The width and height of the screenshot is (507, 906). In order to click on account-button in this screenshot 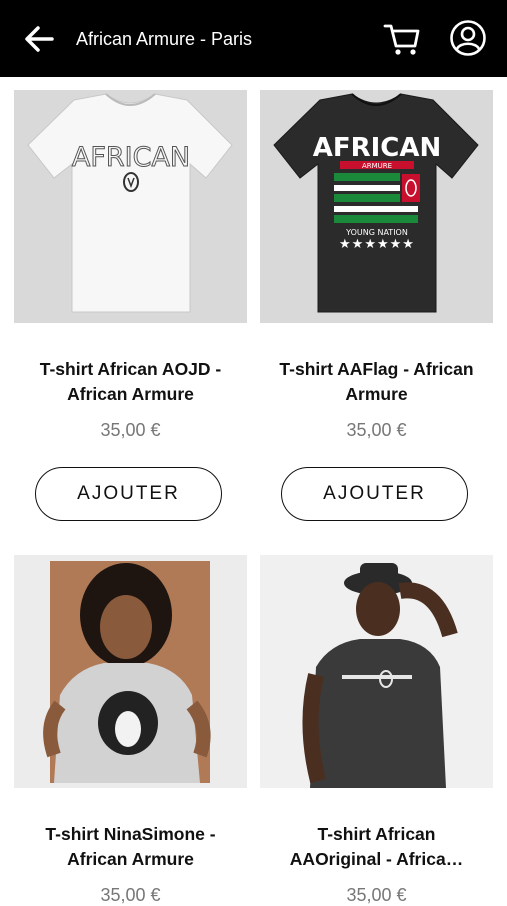, I will do `click(468, 38)`.